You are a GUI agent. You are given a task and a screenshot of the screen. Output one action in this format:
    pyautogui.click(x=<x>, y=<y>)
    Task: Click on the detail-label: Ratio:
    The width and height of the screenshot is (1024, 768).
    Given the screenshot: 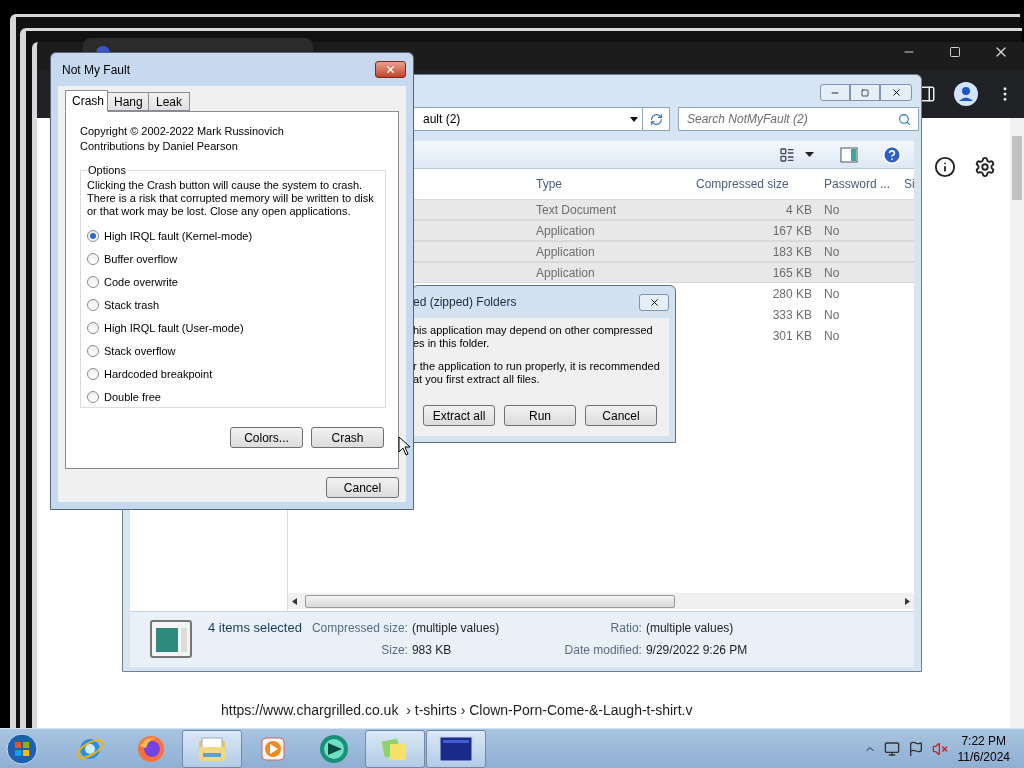 What is the action you would take?
    pyautogui.click(x=625, y=628)
    